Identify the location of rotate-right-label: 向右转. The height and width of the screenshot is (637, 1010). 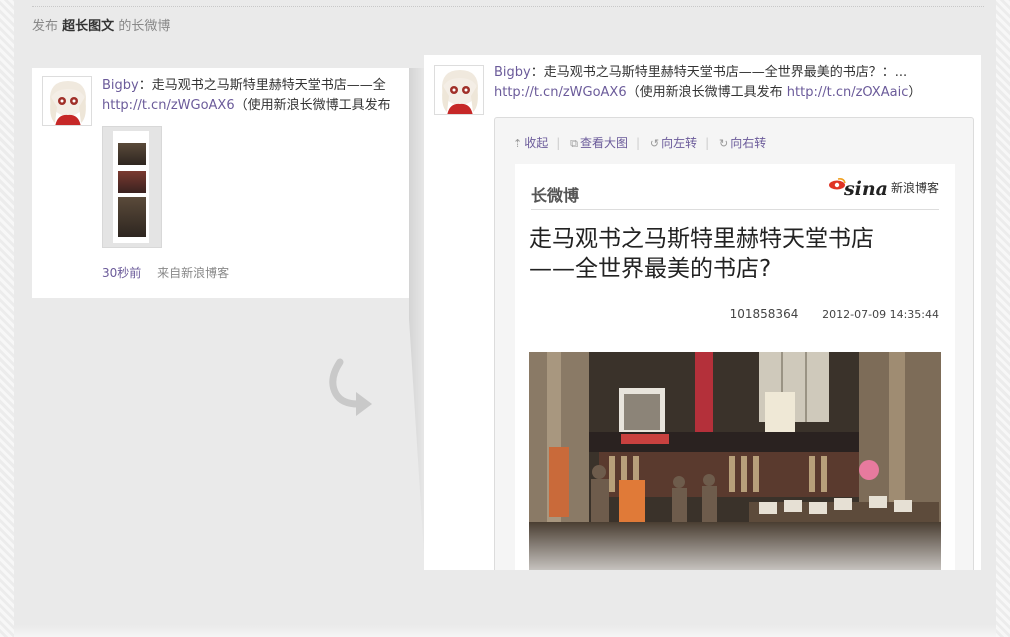
(748, 143).